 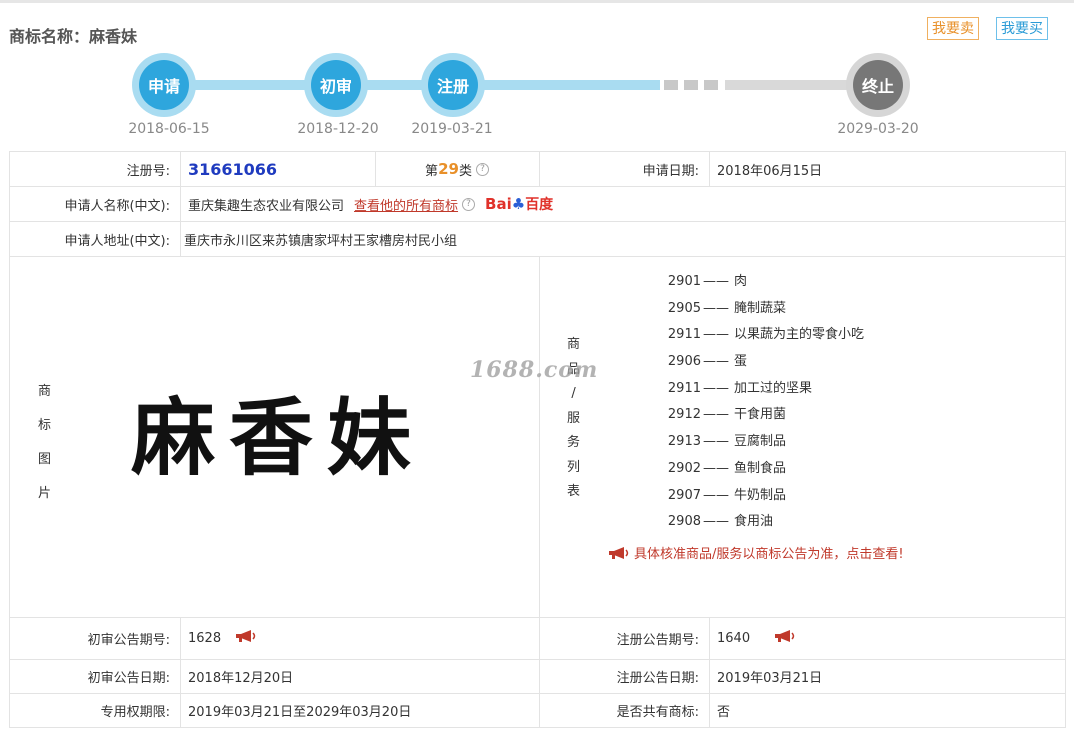 I want to click on reg-no: 31661066, so click(x=233, y=169).